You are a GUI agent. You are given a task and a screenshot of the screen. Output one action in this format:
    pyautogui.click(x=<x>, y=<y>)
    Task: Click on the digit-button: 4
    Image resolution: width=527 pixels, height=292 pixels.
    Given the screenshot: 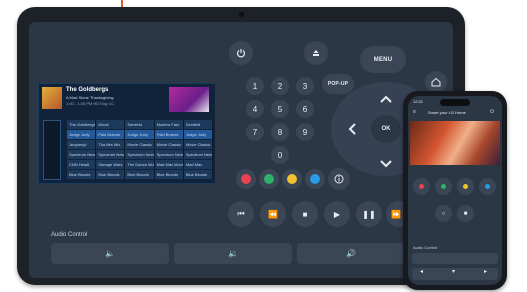 What is the action you would take?
    pyautogui.click(x=255, y=109)
    